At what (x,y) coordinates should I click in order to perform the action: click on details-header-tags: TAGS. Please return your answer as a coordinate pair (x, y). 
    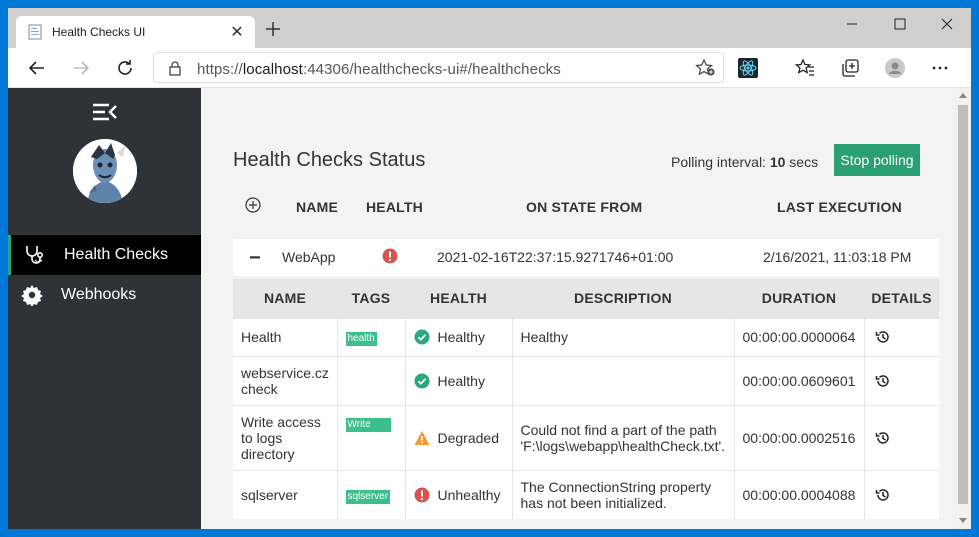
    Looking at the image, I should click on (371, 298).